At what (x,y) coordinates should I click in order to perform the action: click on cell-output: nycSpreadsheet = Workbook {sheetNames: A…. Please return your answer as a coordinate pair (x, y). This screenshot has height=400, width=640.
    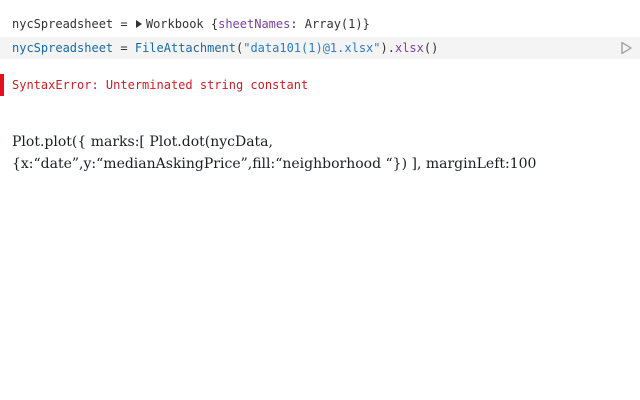
    Looking at the image, I should click on (191, 24).